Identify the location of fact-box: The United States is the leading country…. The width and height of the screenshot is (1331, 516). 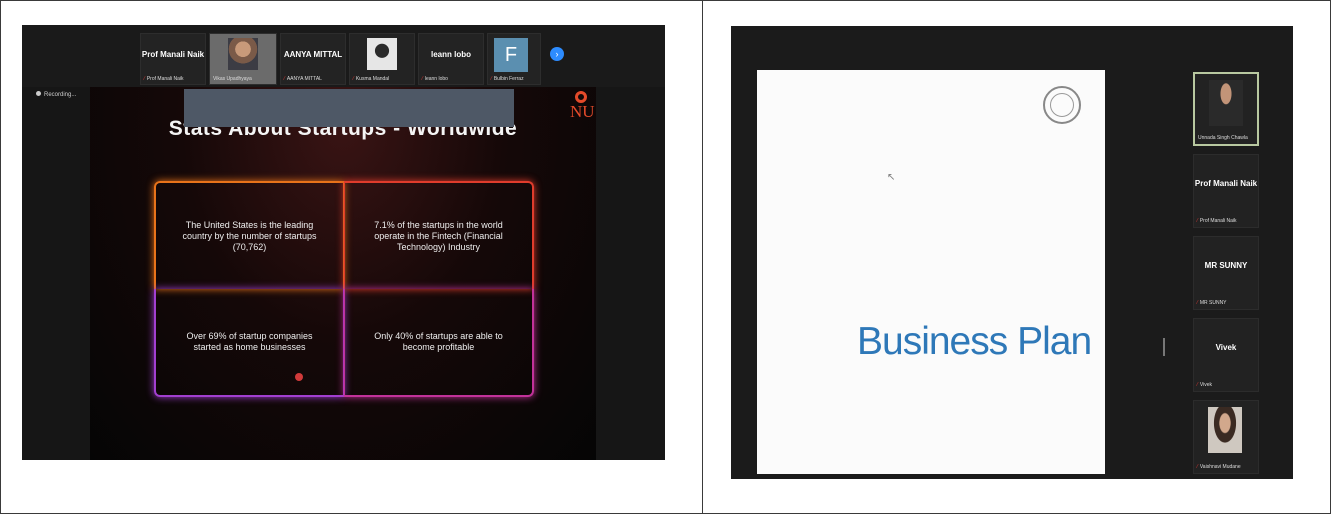
(249, 235).